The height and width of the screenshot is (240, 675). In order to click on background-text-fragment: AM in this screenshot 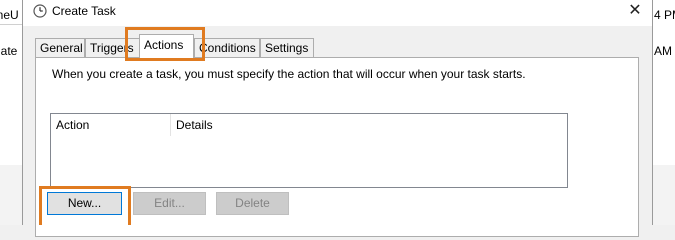, I will do `click(663, 51)`.